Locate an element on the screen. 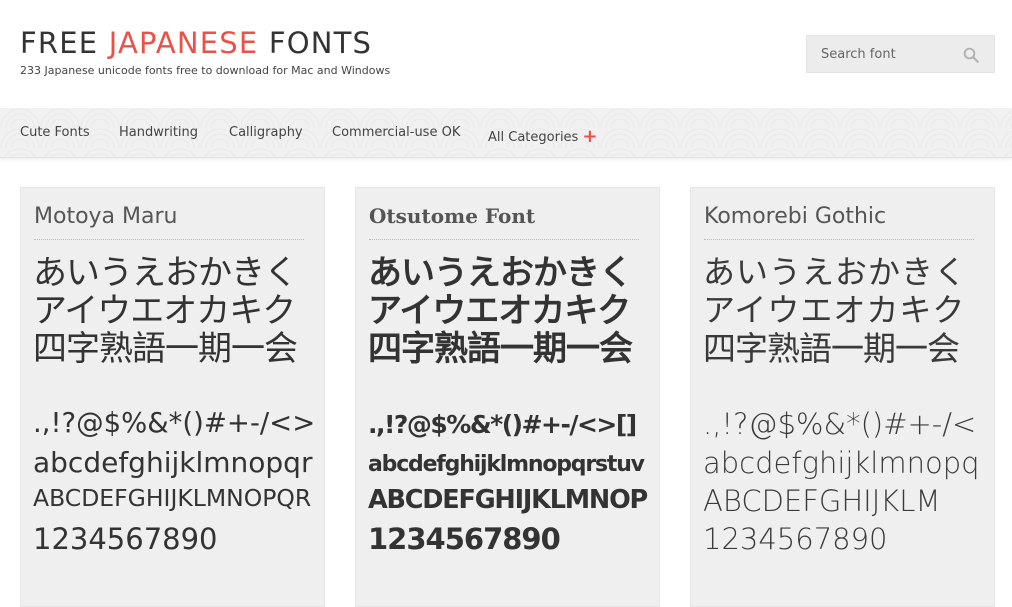  nav-item-calligraphy: Calligraphy is located at coordinates (266, 132).